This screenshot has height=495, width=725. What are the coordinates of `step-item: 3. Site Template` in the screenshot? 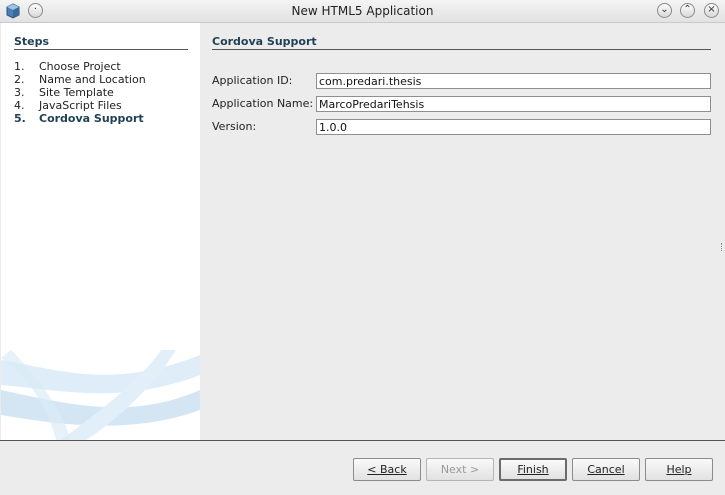 It's located at (80, 92).